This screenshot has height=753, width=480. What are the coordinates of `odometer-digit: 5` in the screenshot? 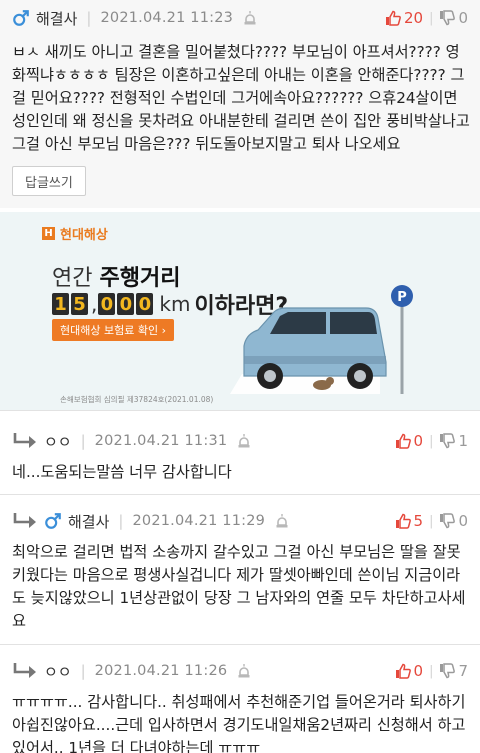 It's located at (79, 304).